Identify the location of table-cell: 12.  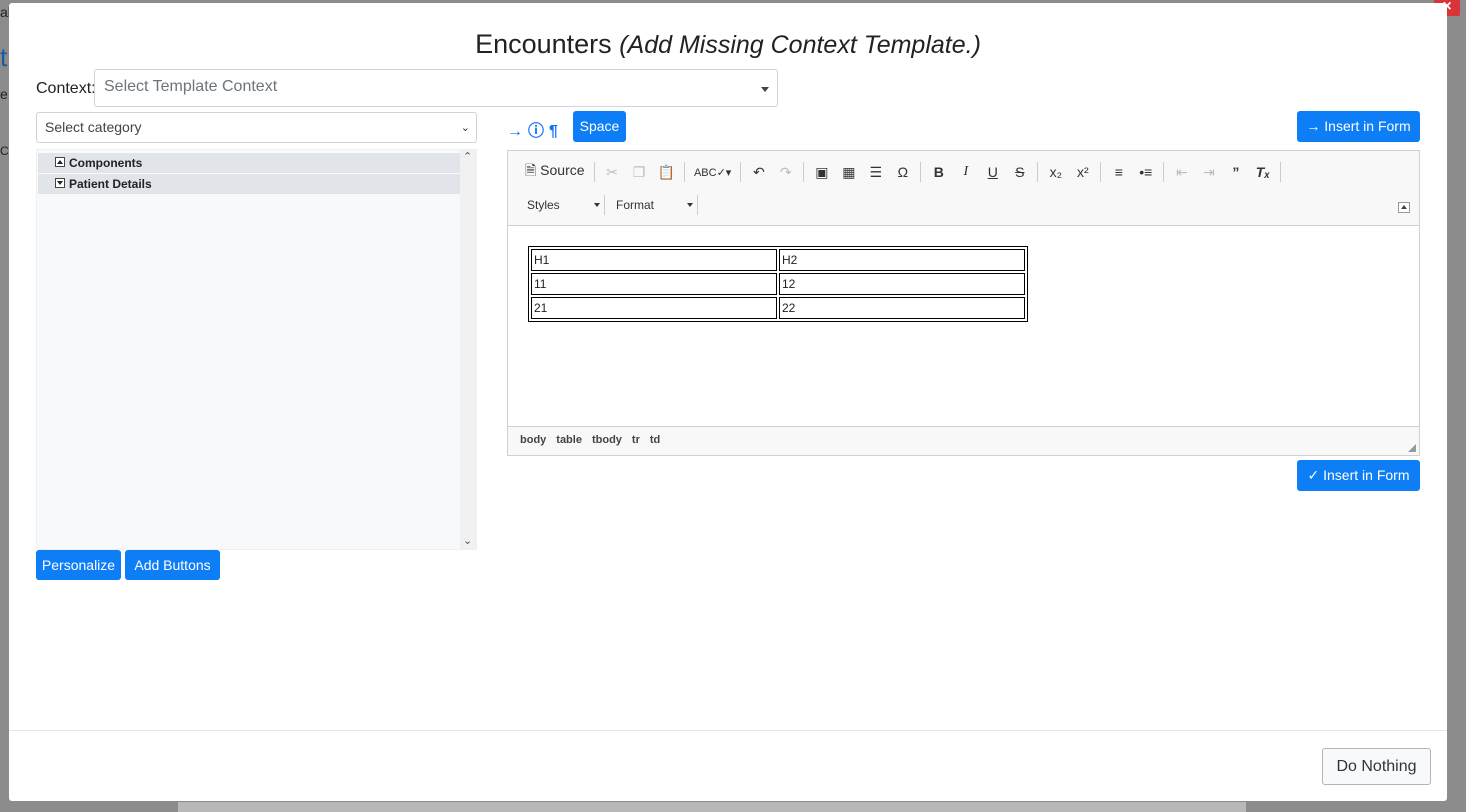
(902, 284).